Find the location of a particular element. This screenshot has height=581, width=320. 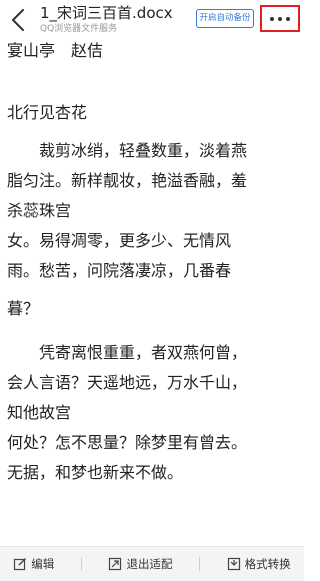

more-dots-icon is located at coordinates (280, 18).